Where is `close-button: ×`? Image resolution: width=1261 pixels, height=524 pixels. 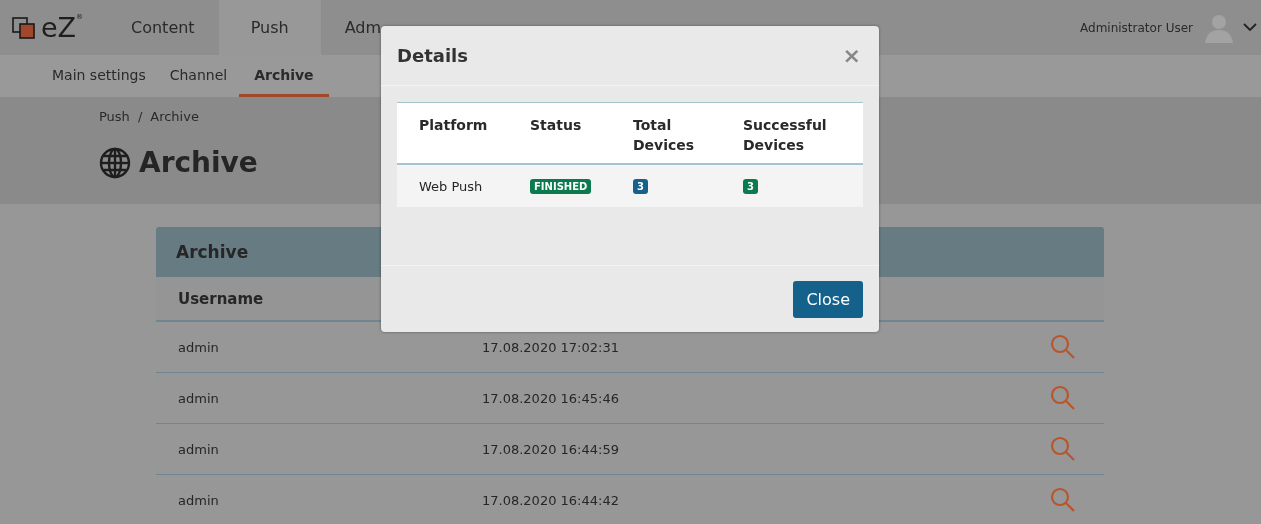
close-button: × is located at coordinates (851, 55).